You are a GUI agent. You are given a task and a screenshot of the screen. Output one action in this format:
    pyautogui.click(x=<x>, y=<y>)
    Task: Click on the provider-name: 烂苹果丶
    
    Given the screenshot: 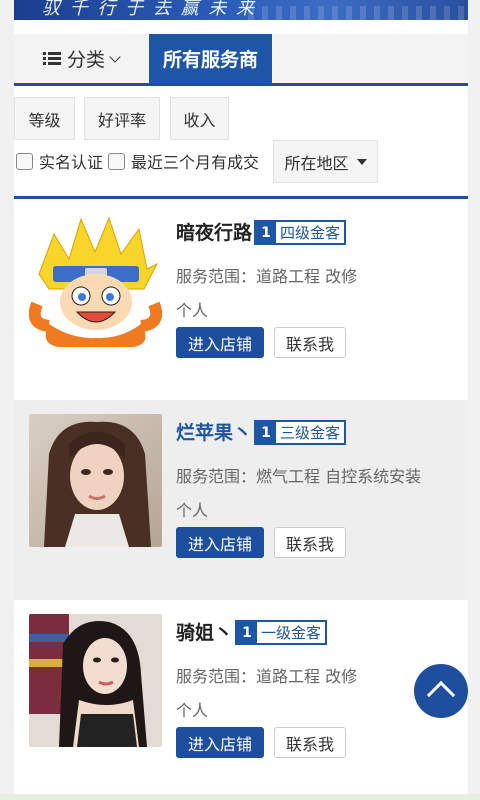 What is the action you would take?
    pyautogui.click(x=214, y=431)
    